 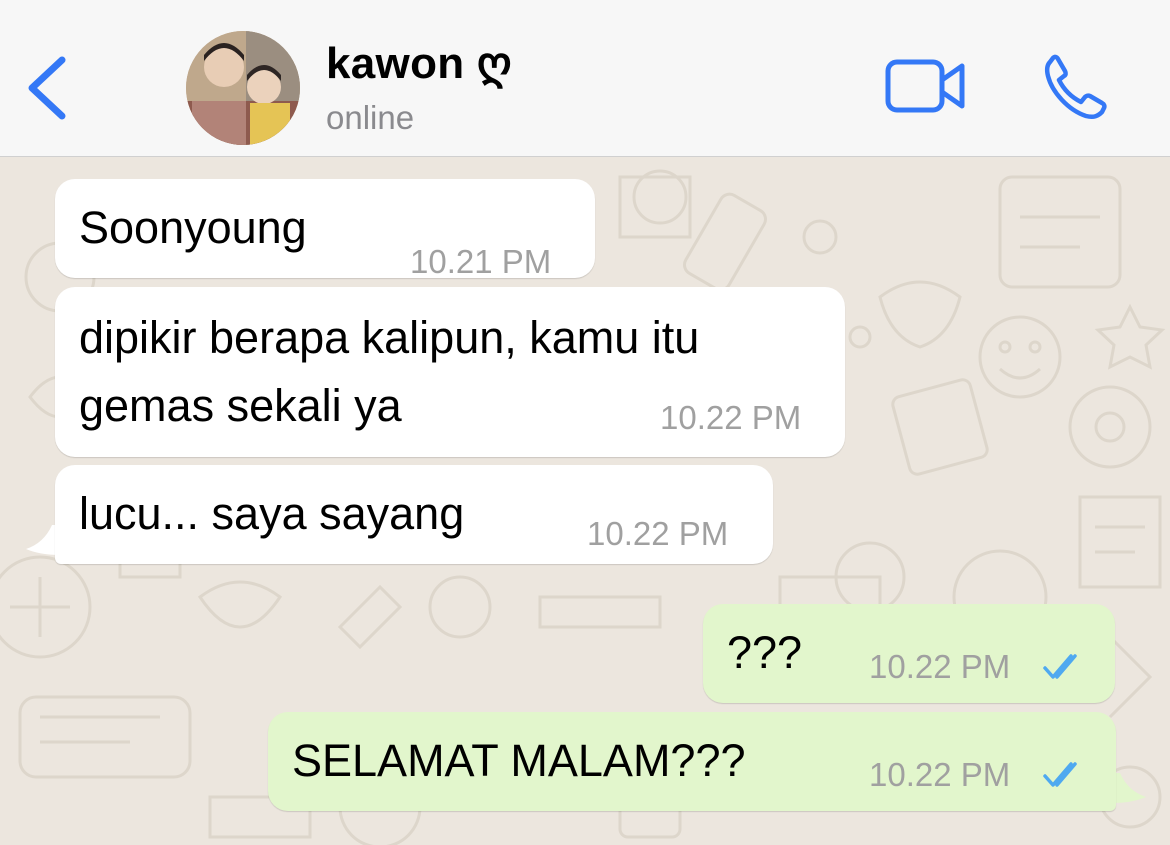 What do you see at coordinates (325, 229) in the screenshot?
I see `message-bubble-incoming: Soonyoung 10.21 PM` at bounding box center [325, 229].